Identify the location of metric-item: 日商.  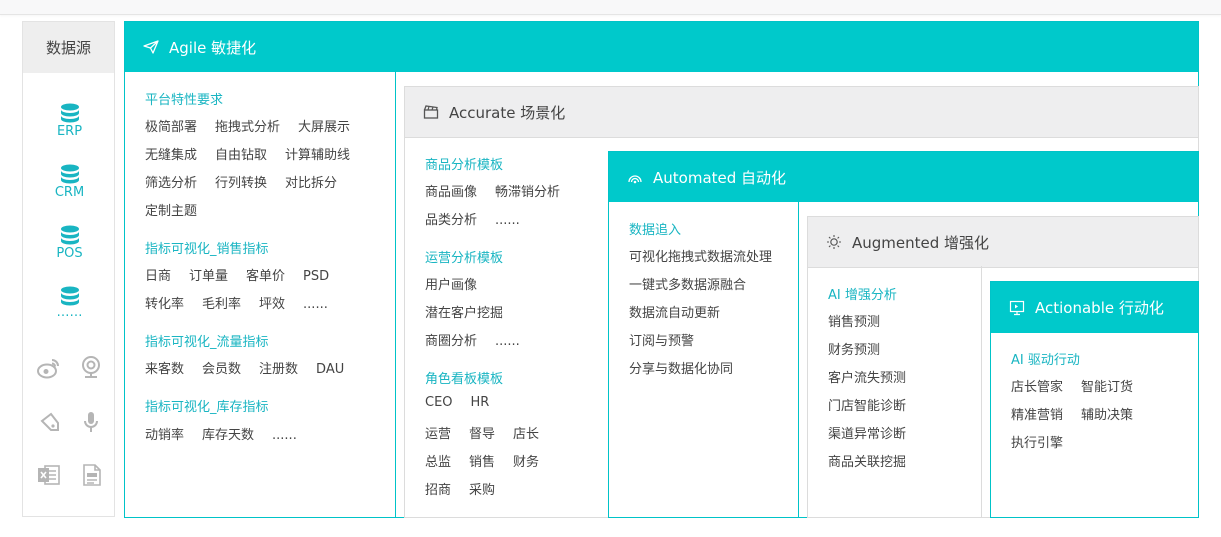
(158, 276).